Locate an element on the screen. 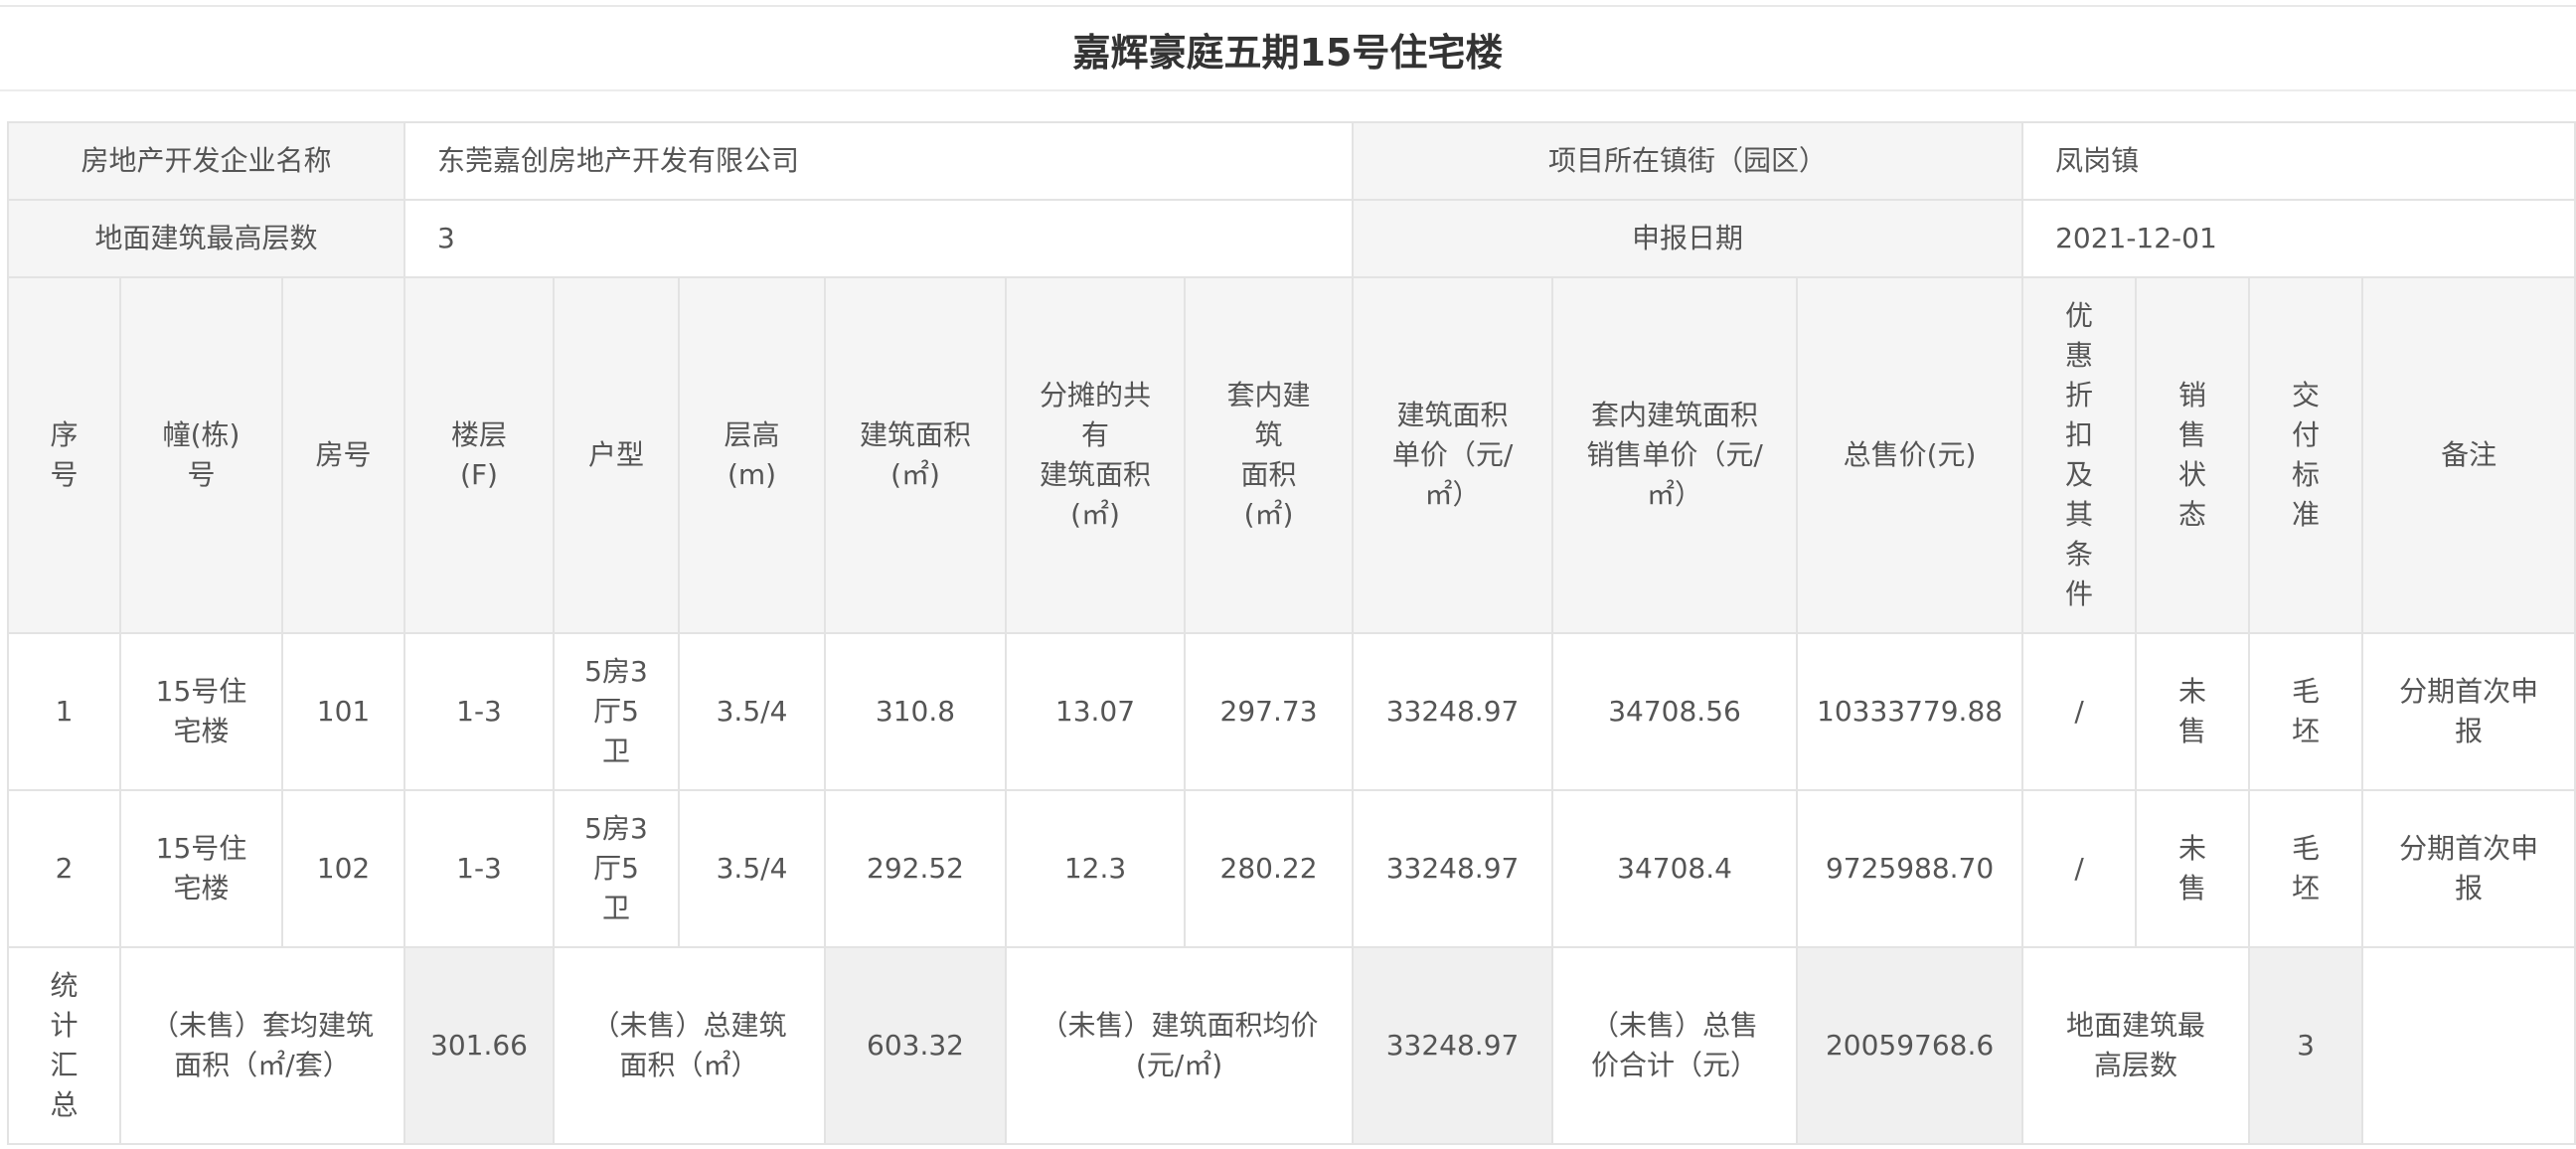 The height and width of the screenshot is (1149, 2576). total-price-value: 20059768.6 is located at coordinates (1910, 1045).